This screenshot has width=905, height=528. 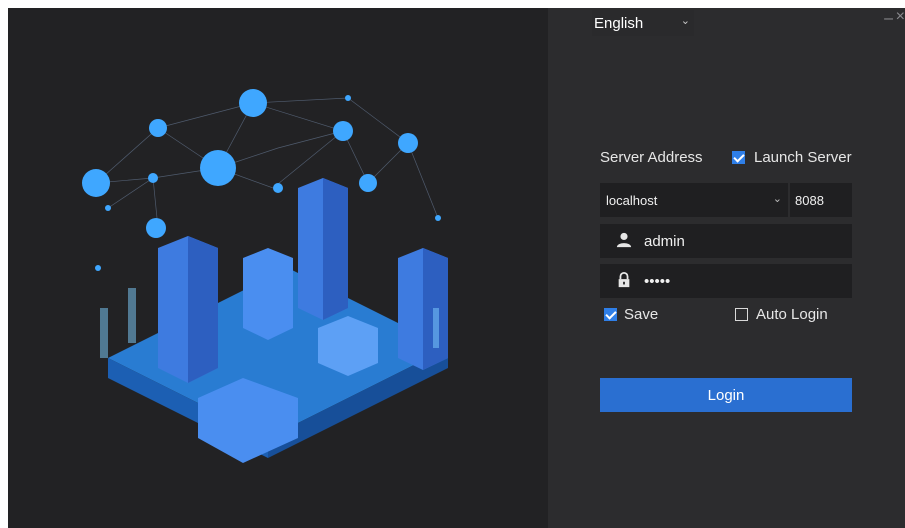 I want to click on server-address-select: localhost ⌄, so click(x=694, y=200).